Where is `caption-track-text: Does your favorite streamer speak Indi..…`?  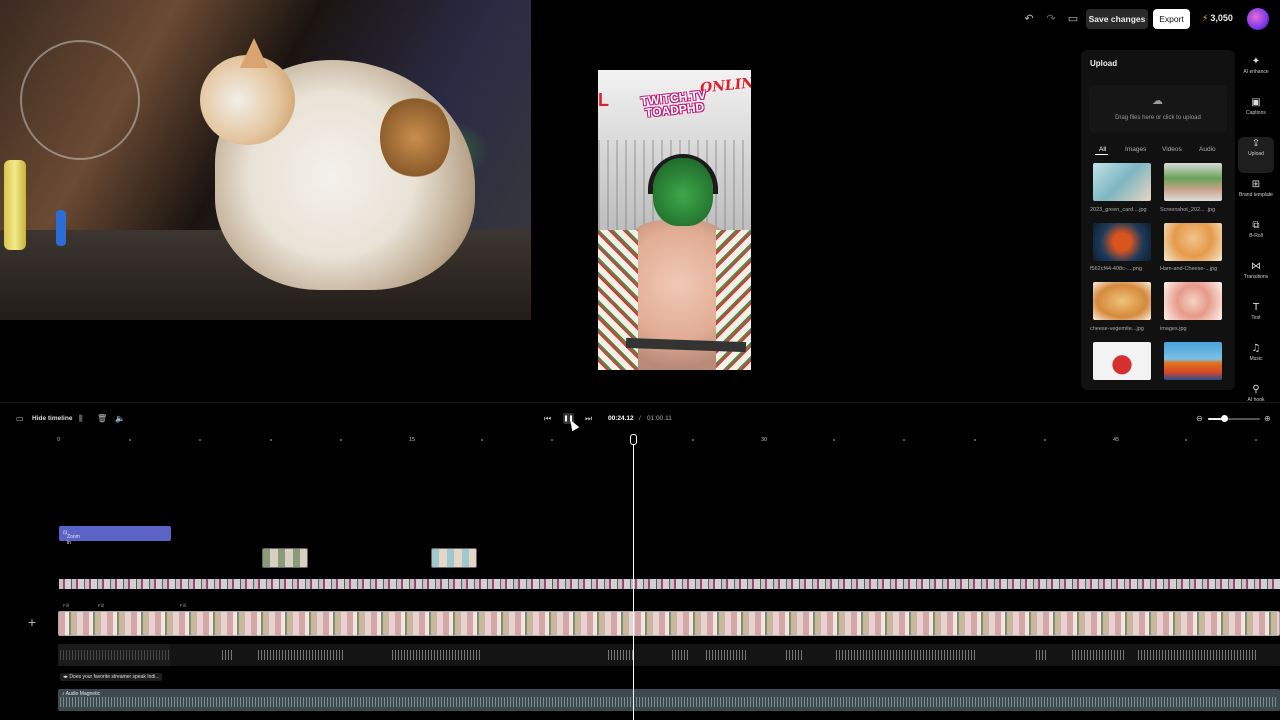 caption-track-text: Does your favorite streamer speak Indi..… is located at coordinates (114, 677).